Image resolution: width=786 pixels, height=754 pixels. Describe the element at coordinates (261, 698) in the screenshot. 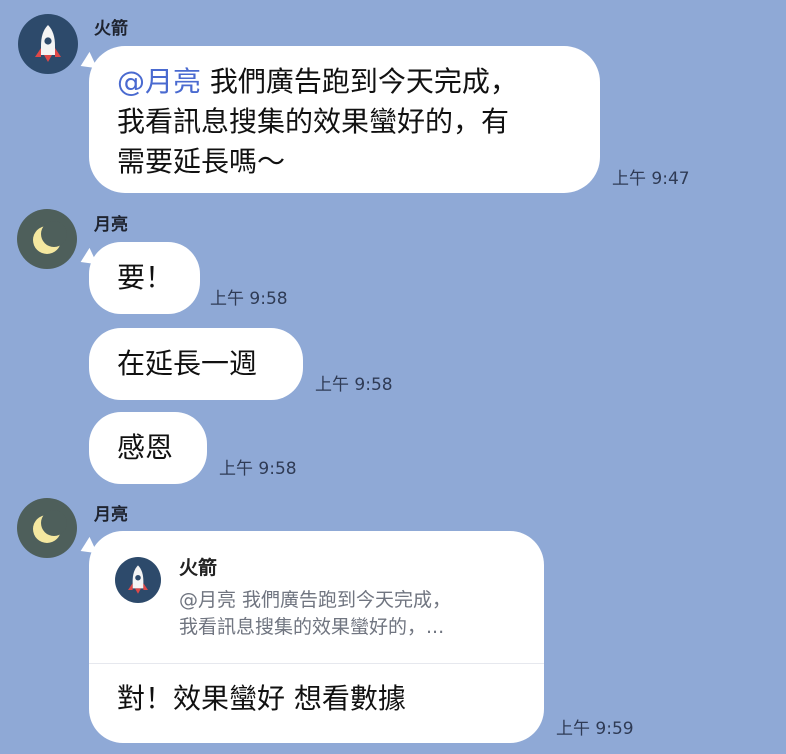

I see `message-text: 對！效果蠻好 想看數據` at that location.